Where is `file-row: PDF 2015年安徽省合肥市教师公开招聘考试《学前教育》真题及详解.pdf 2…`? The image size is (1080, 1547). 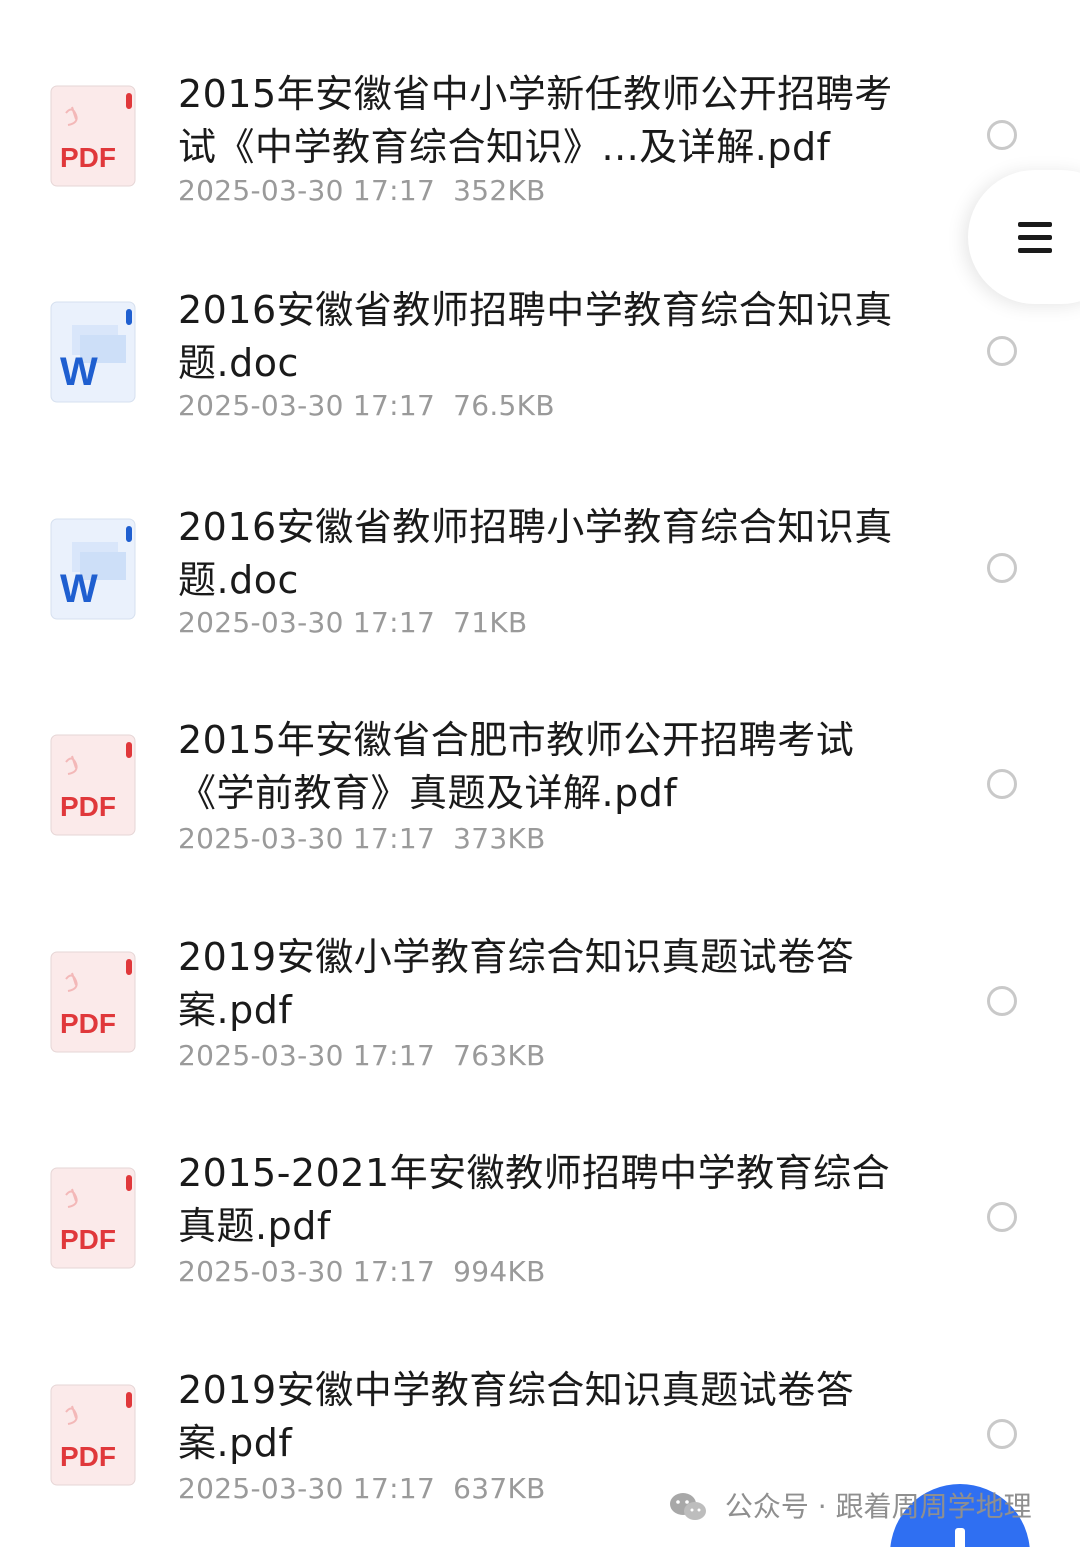
file-row: PDF 2015年安徽省合肥市教师公开招聘考试《学前教育》真题及详解.pdf 2… is located at coordinates (540, 817).